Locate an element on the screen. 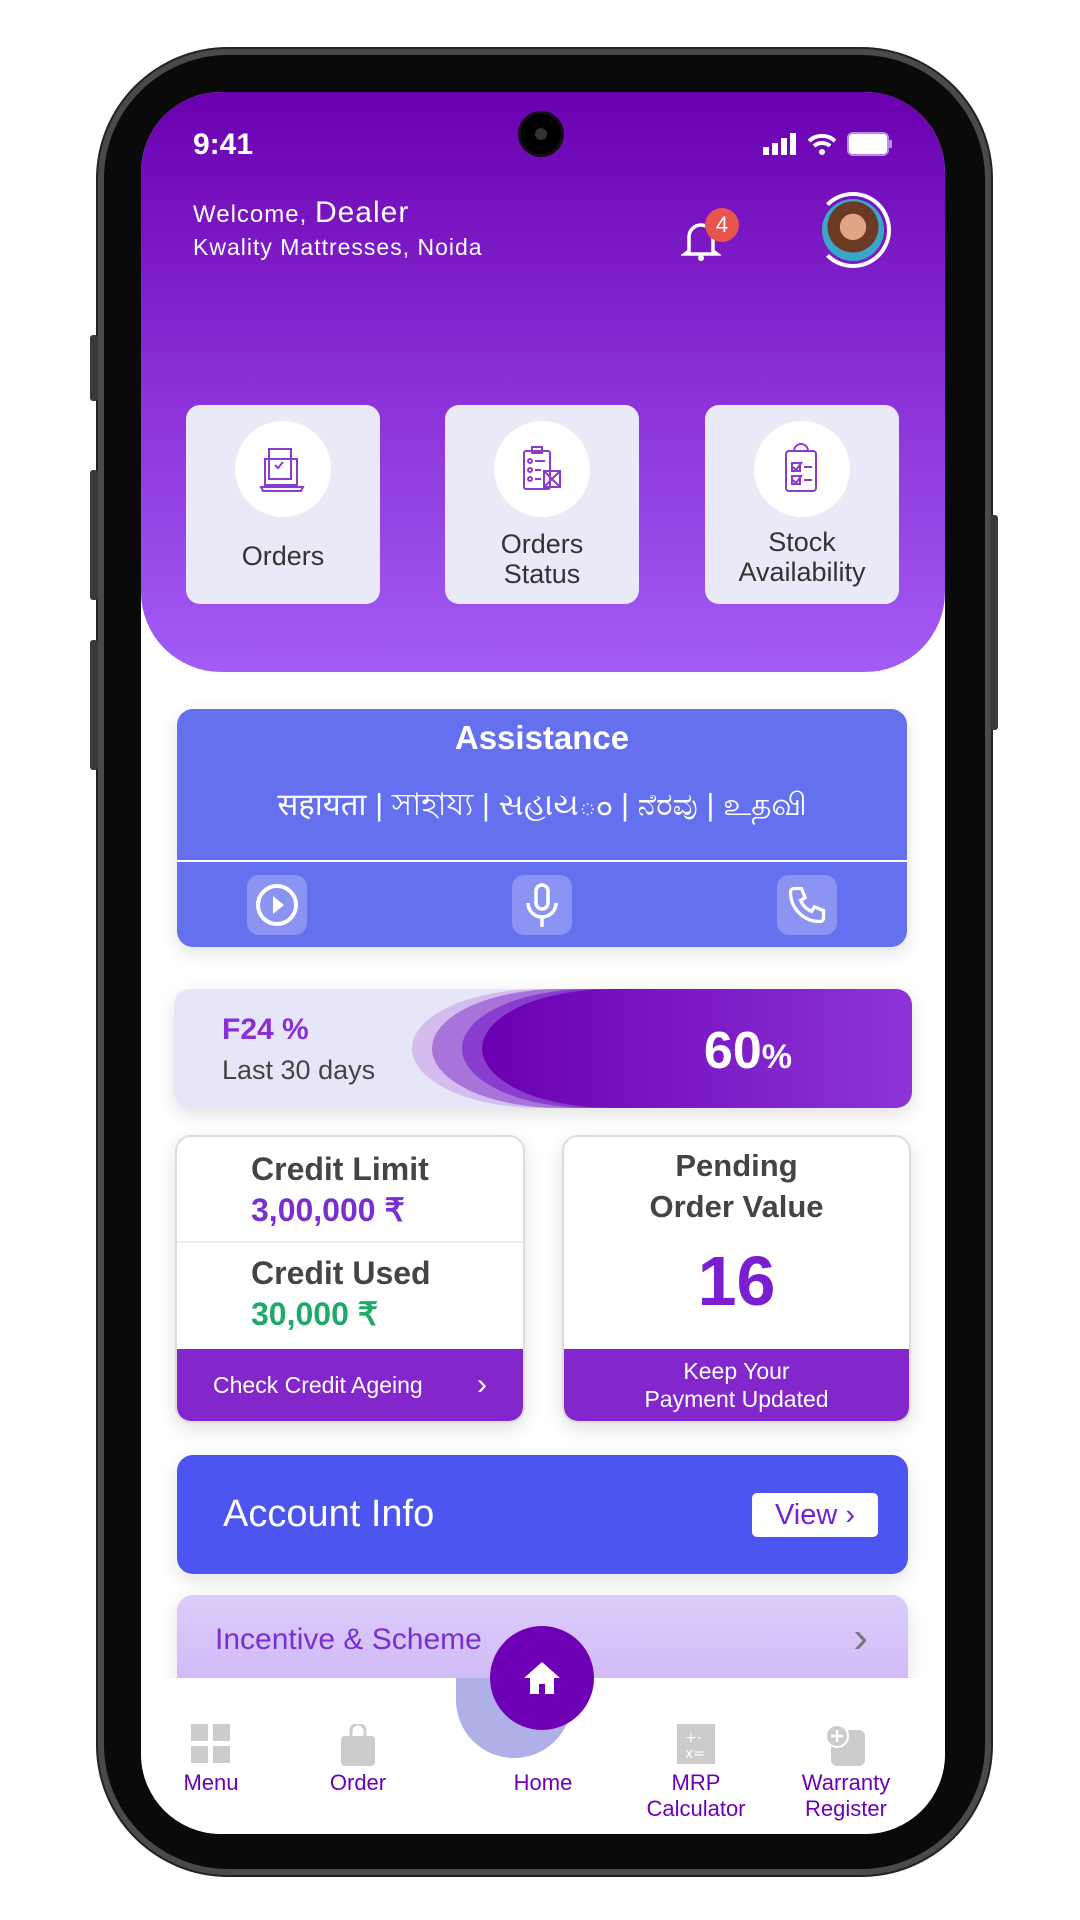 The image size is (1080, 1920). f24-unit: % is located at coordinates (776, 1057).